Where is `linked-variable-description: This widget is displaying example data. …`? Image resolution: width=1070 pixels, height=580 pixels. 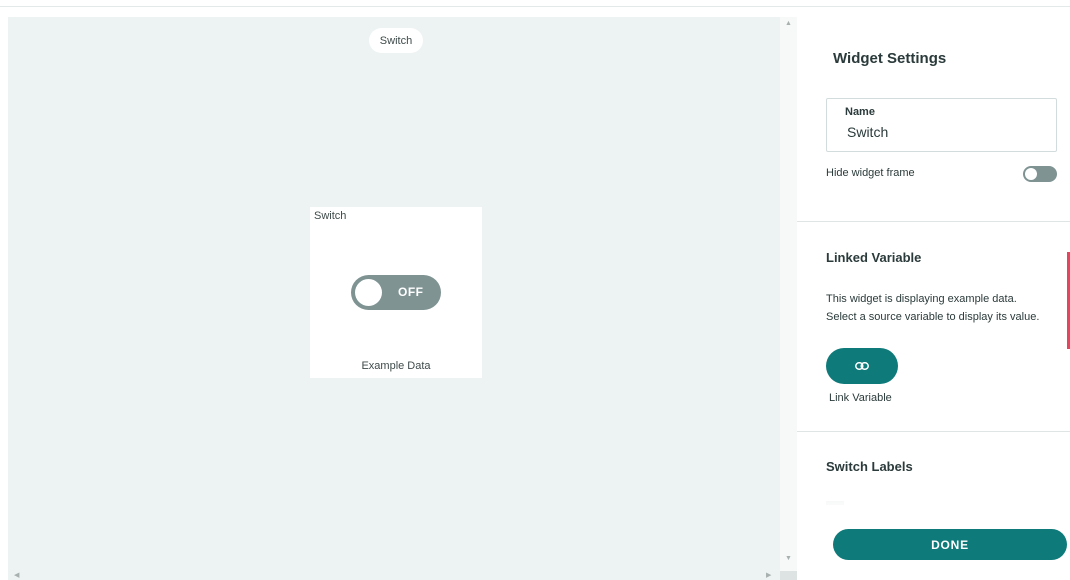
linked-variable-description: This widget is displaying example data. … is located at coordinates (946, 308).